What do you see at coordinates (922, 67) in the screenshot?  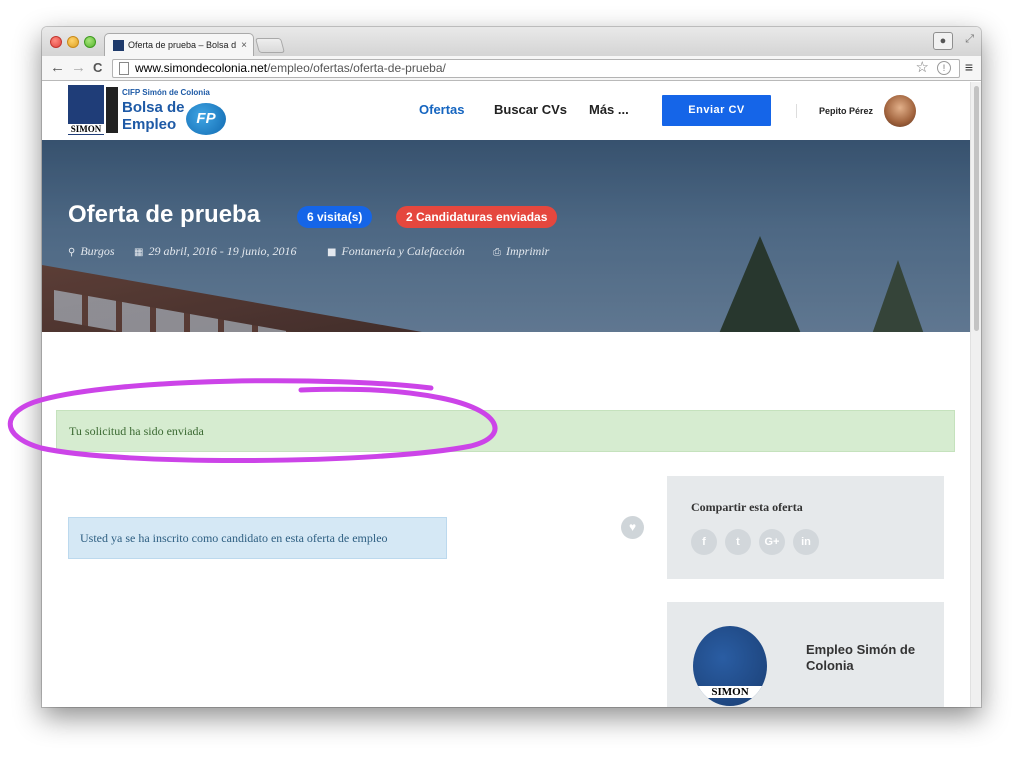 I see `bookmark-star-icon: ☆` at bounding box center [922, 67].